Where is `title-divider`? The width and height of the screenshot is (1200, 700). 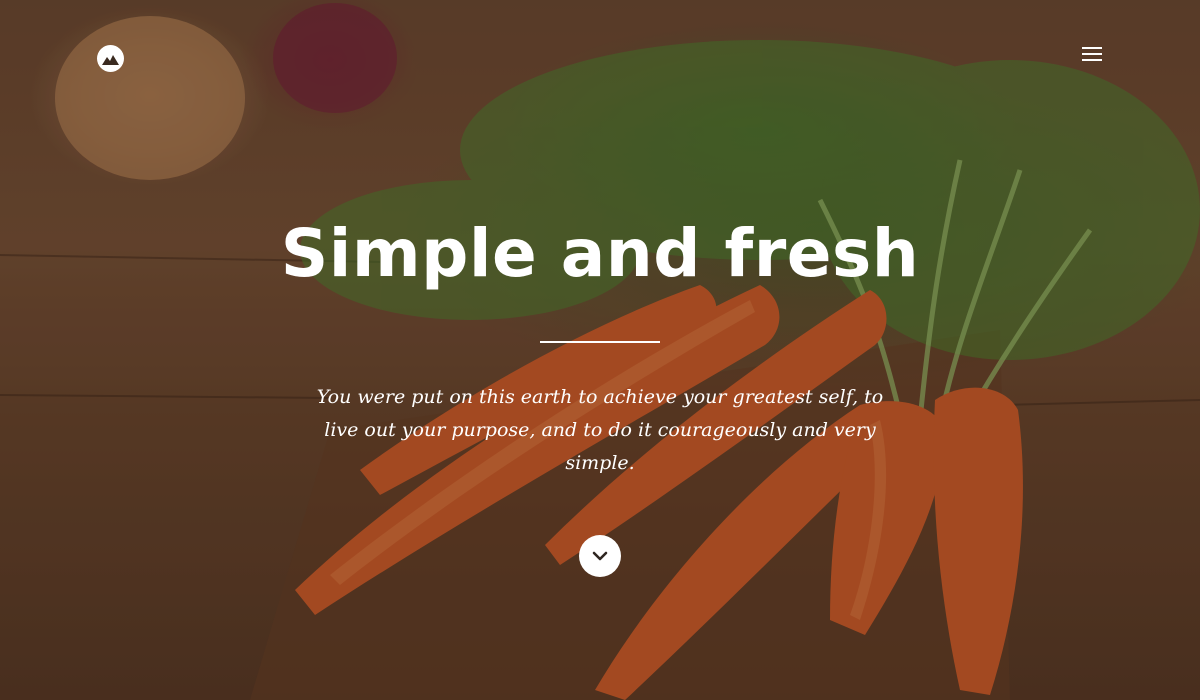
title-divider is located at coordinates (600, 342).